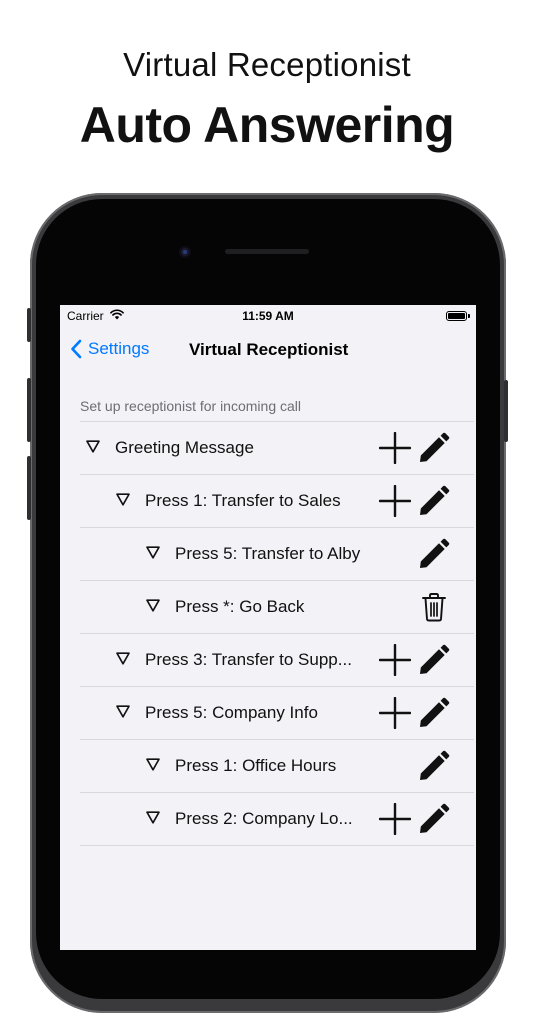 The image size is (534, 1013). What do you see at coordinates (184, 447) in the screenshot?
I see `menu-row-label: Greeting Message` at bounding box center [184, 447].